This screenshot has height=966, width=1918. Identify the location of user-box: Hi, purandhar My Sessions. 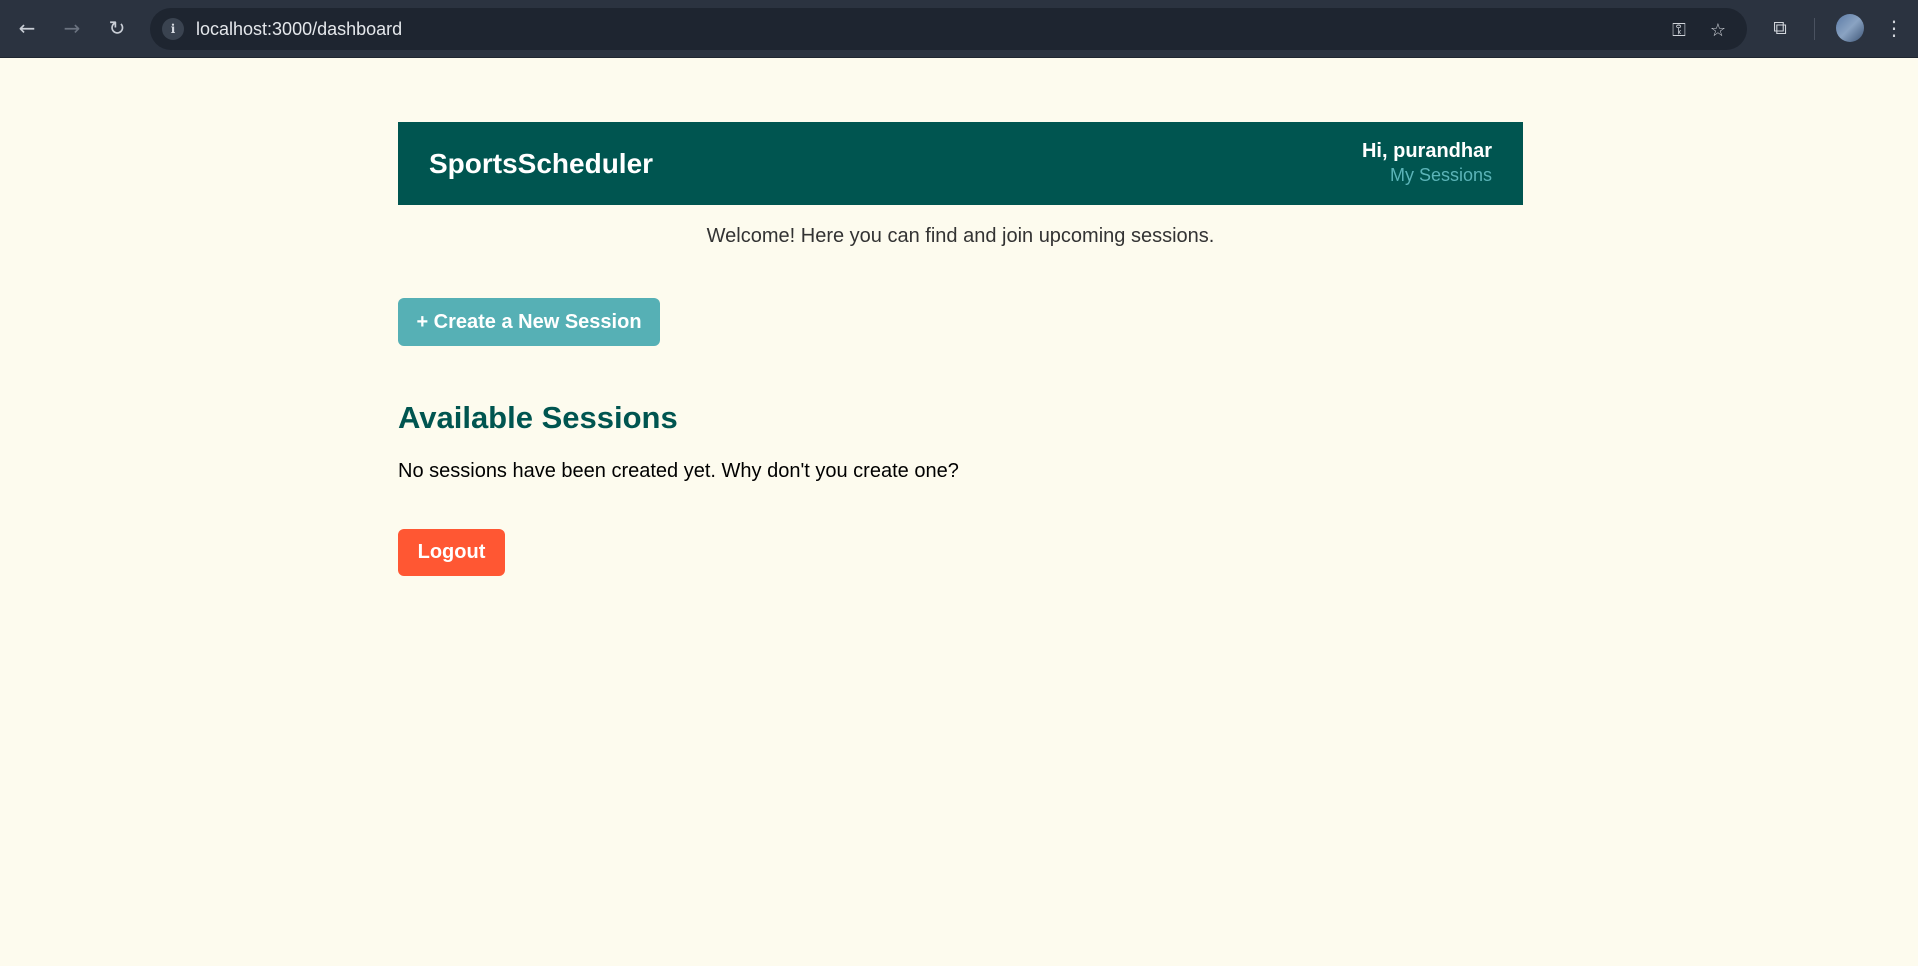
(1427, 163).